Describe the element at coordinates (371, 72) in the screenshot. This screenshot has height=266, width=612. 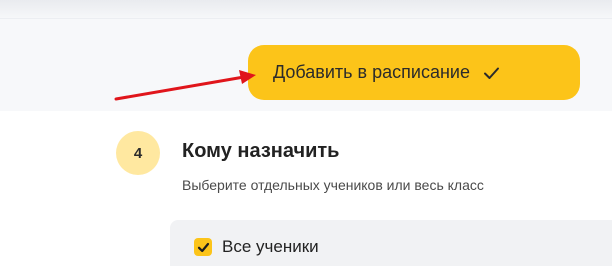
I see `add-to-schedule-label: Добавить в расписание` at that location.